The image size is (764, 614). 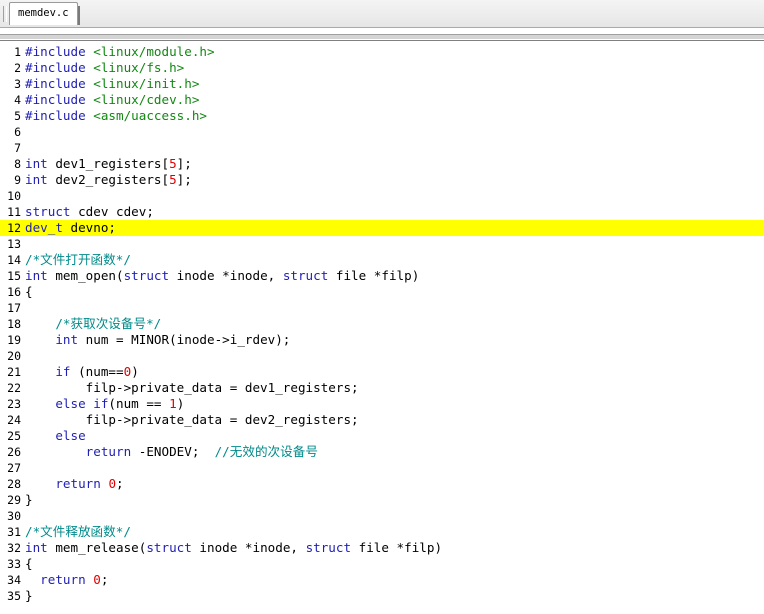 I want to click on code-line: 17, so click(x=382, y=308).